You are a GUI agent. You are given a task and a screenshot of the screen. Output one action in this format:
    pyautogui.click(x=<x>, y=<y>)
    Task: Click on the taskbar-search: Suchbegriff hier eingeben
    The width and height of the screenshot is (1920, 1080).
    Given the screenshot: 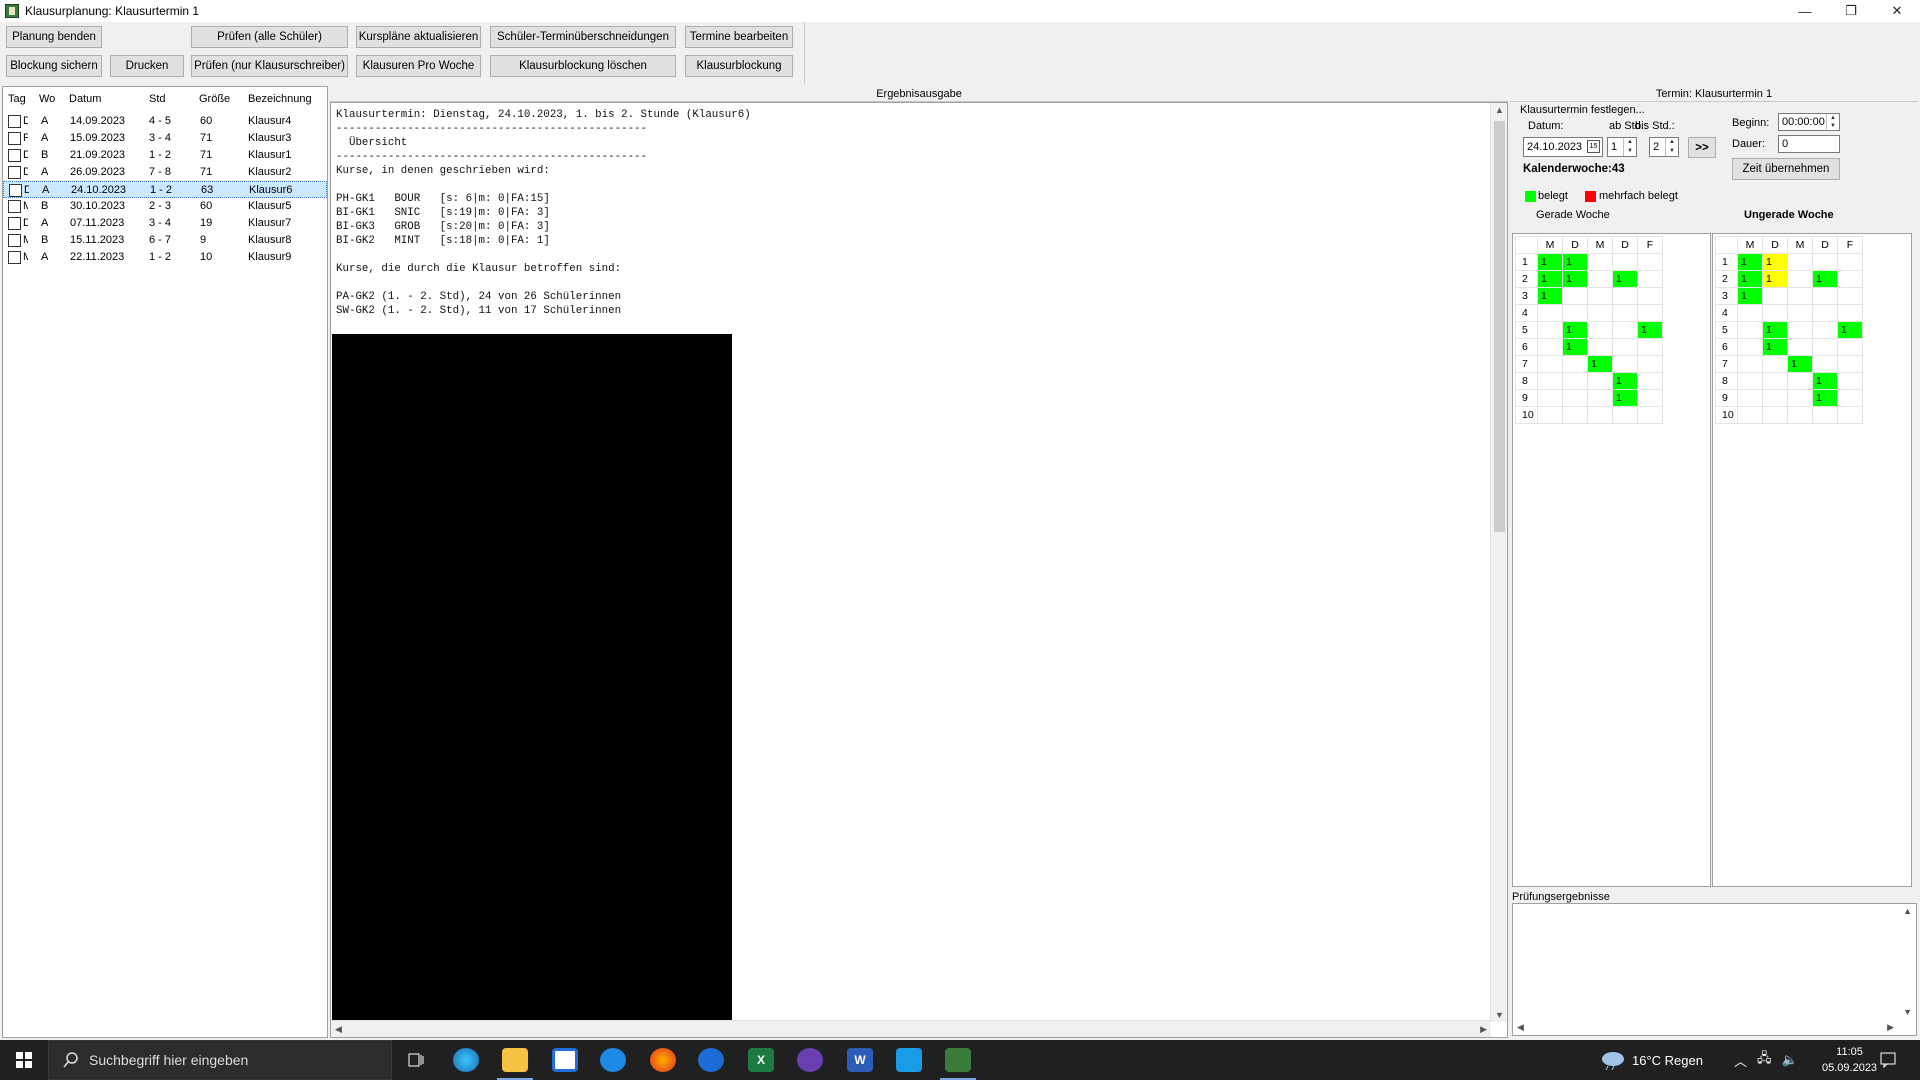 What is the action you would take?
    pyautogui.click(x=220, y=1060)
    